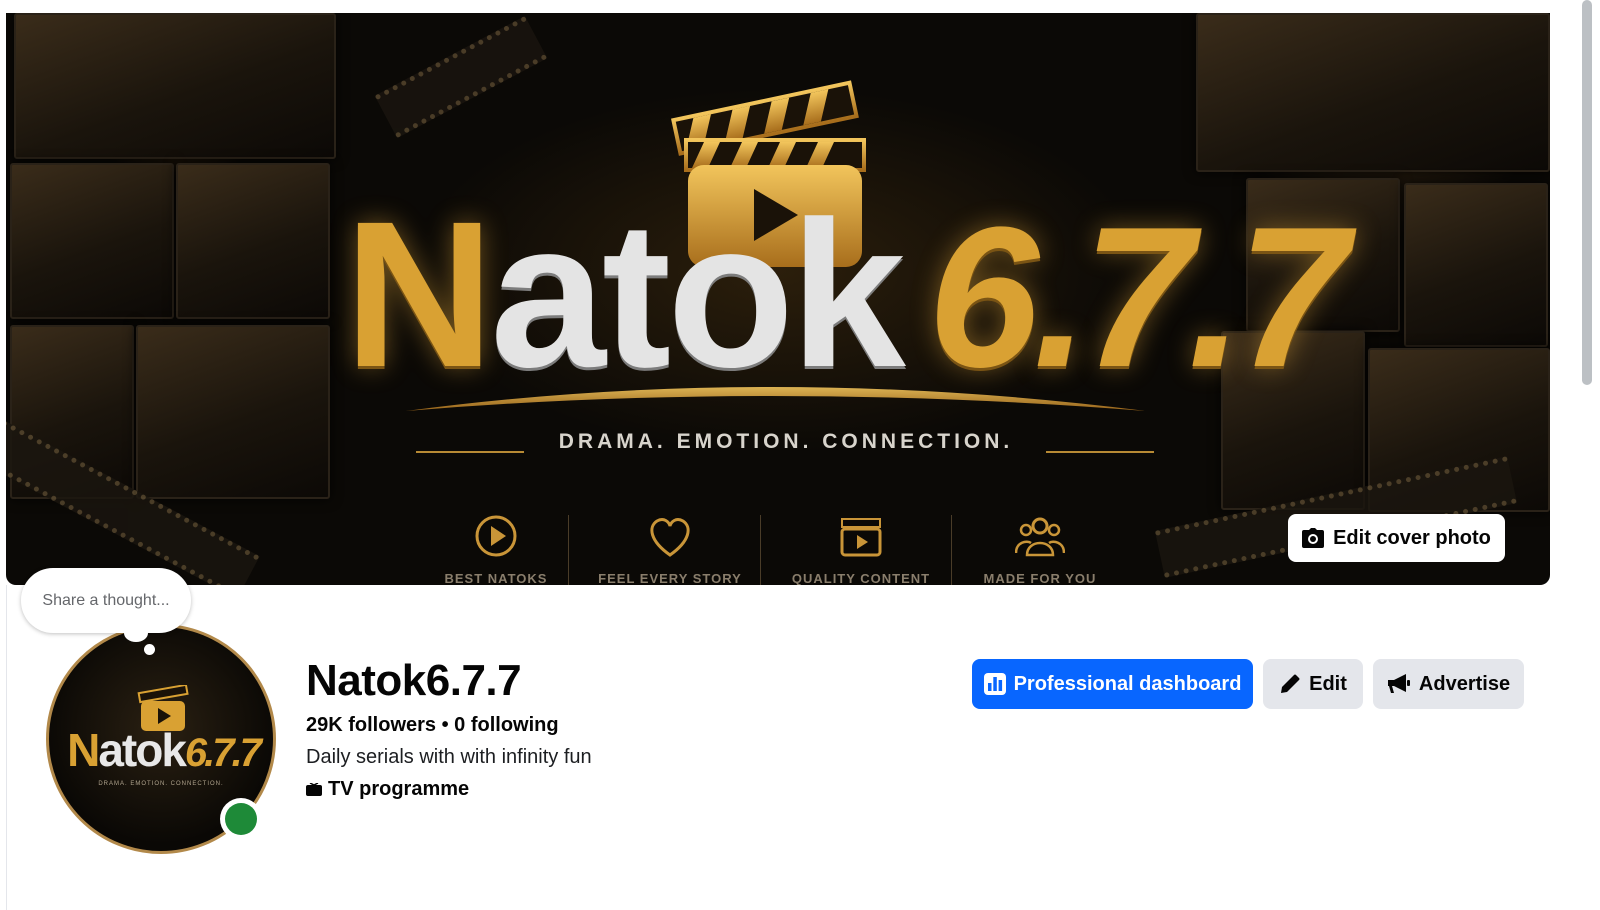 The image size is (1600, 910). I want to click on cover-brand-title: Natok 6.7.7, so click(846, 295).